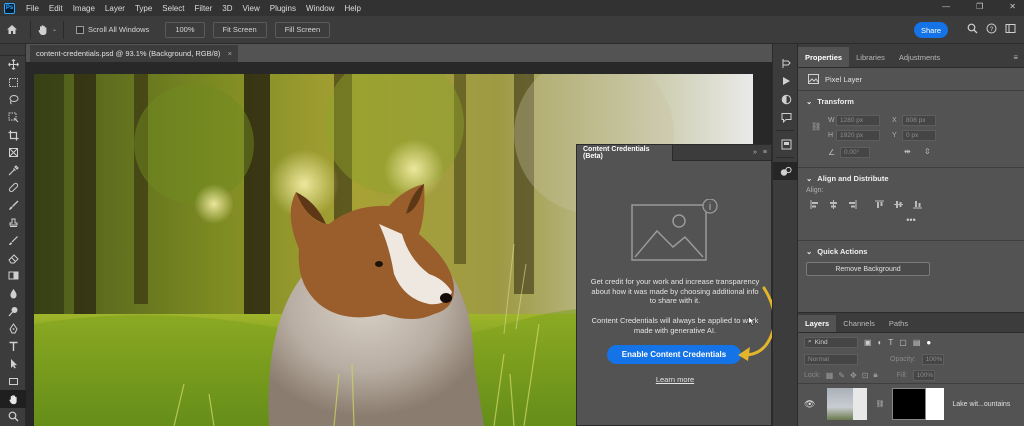 Image resolution: width=1024 pixels, height=426 pixels. Describe the element at coordinates (13, 276) in the screenshot. I see `gradient-tool` at that location.